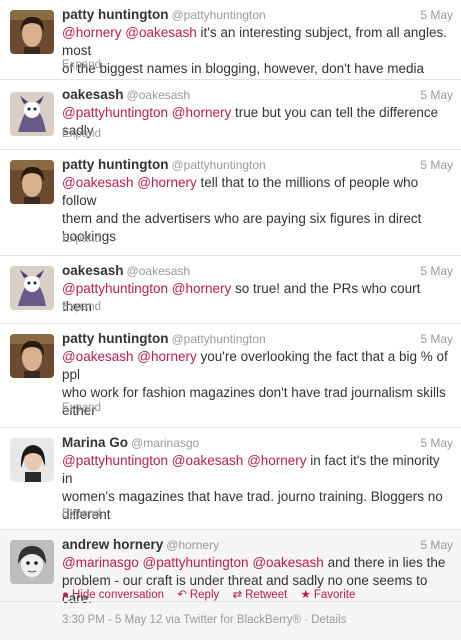  Describe the element at coordinates (259, 595) in the screenshot. I see `retweet-button: ⇄ Retweet` at that location.